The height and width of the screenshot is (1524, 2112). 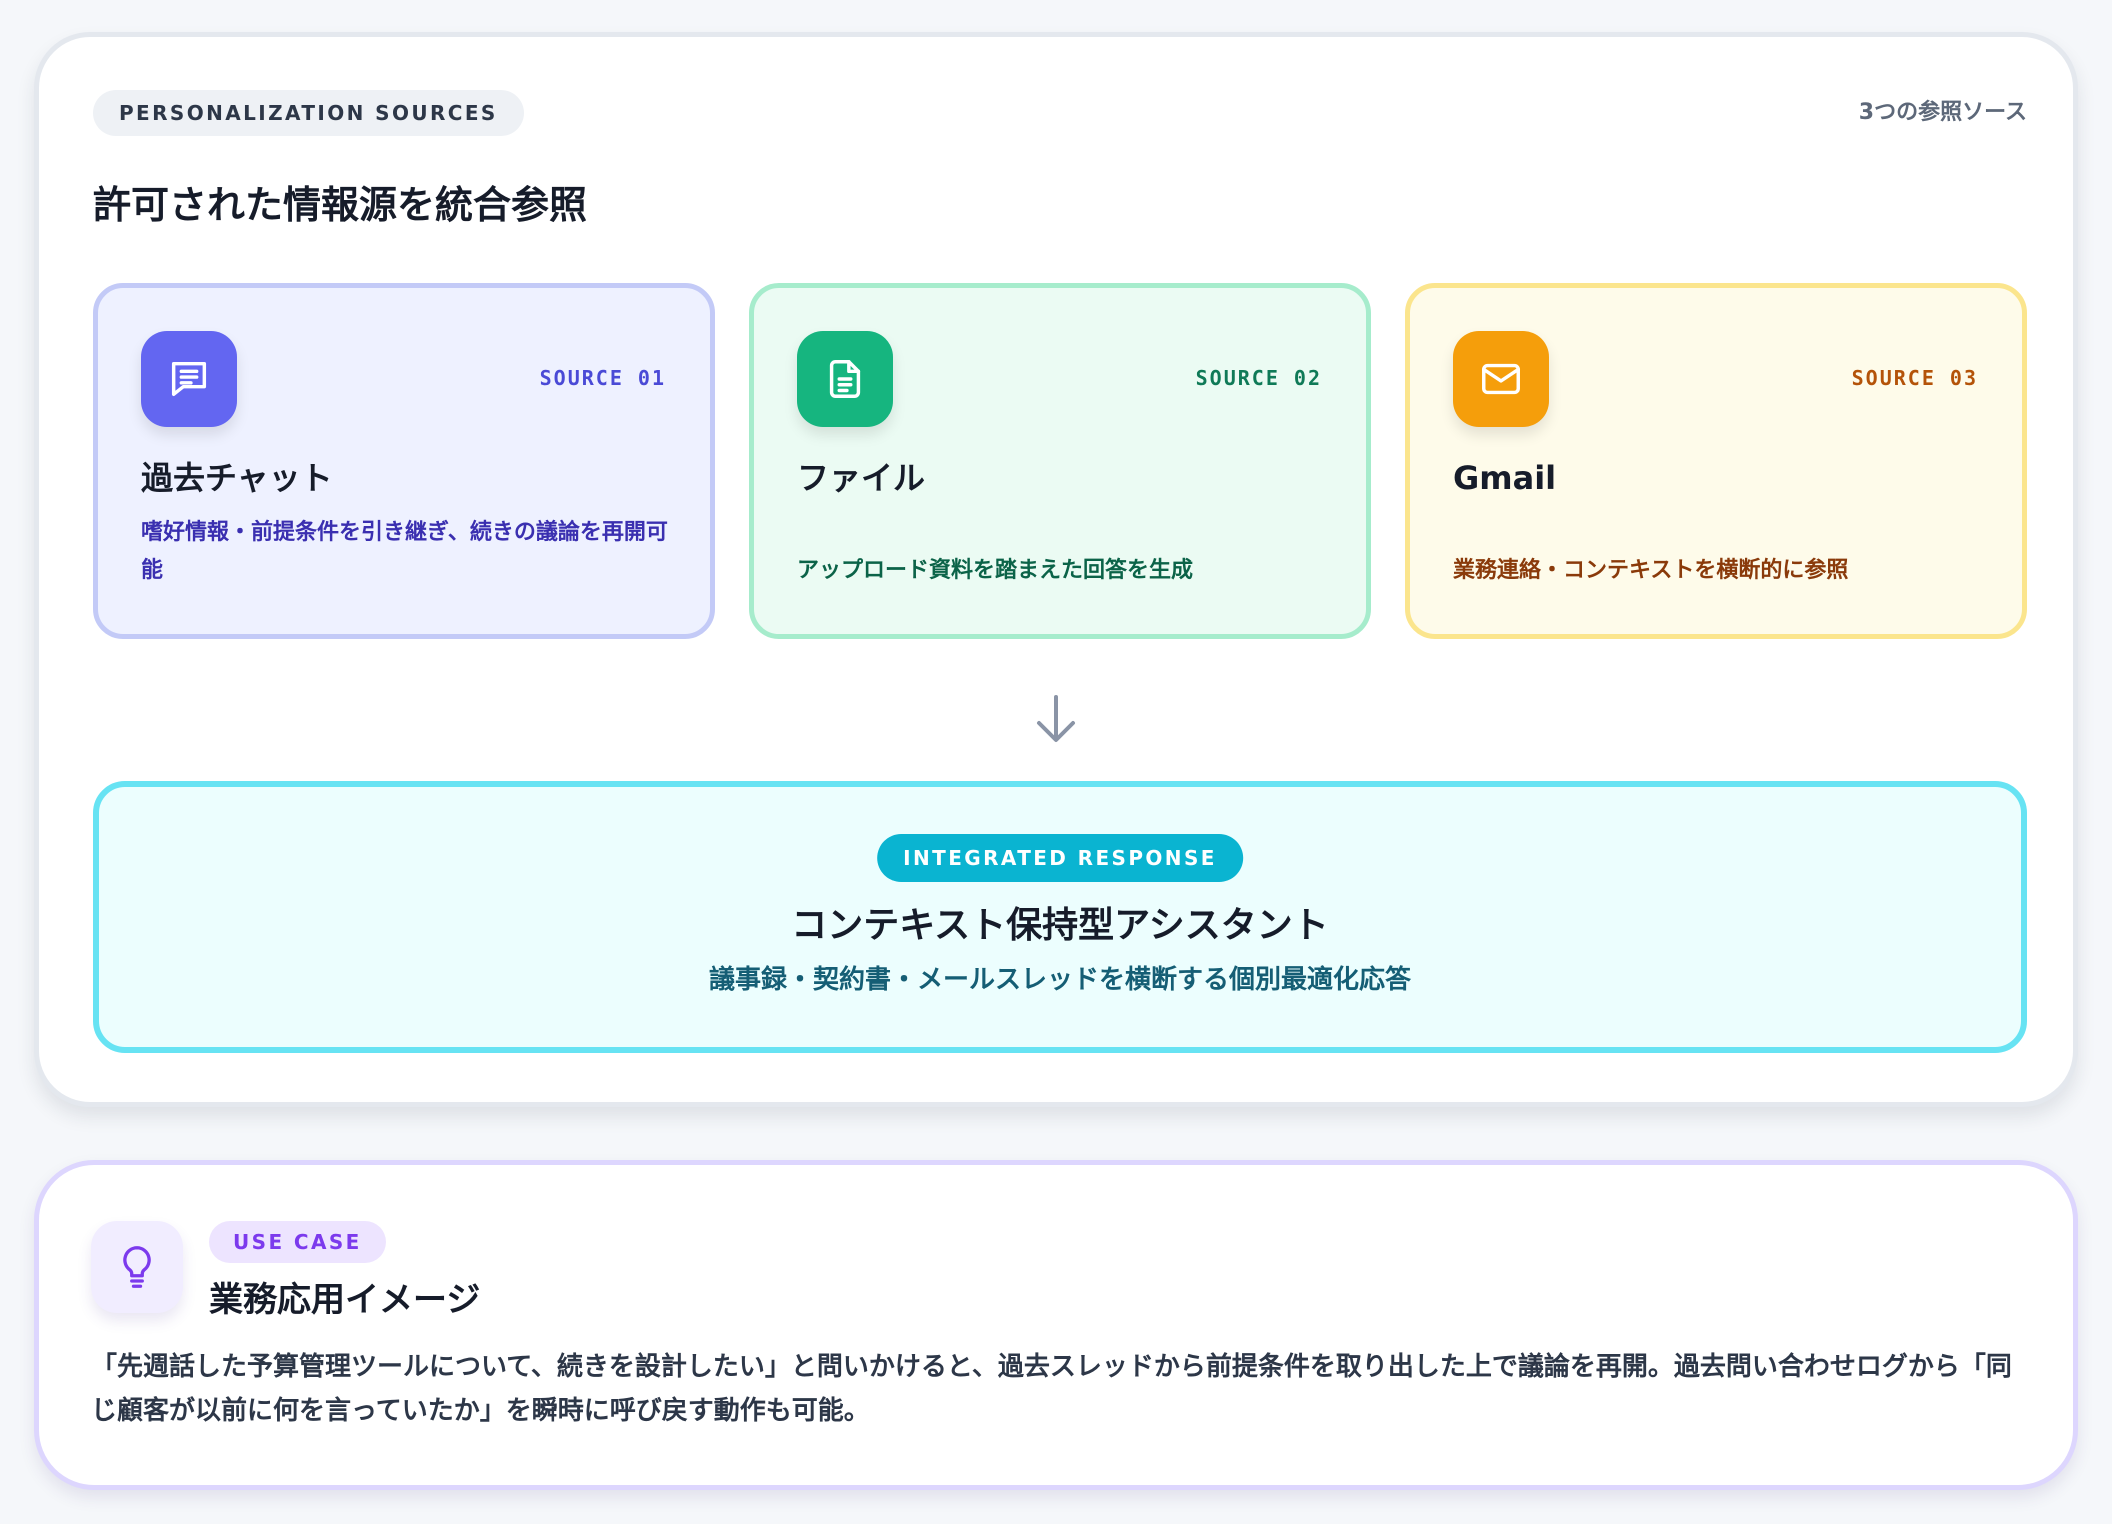 What do you see at coordinates (297, 1242) in the screenshot?
I see `use-case-badge: USE CASE` at bounding box center [297, 1242].